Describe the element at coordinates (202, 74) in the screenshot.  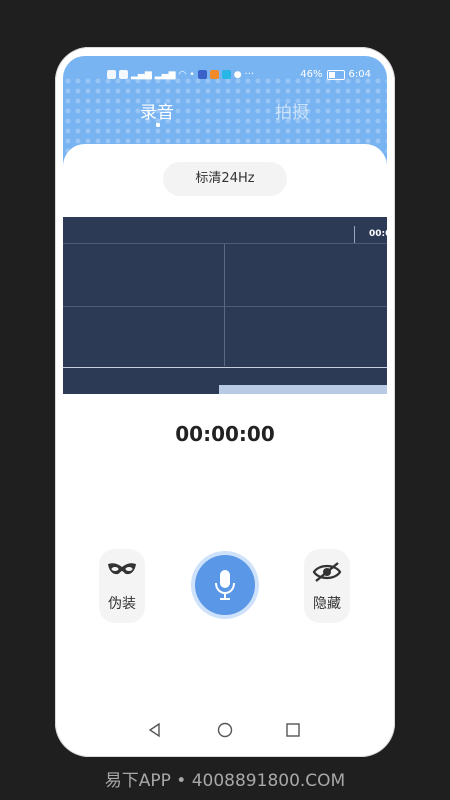
I see `app-notification-icon` at that location.